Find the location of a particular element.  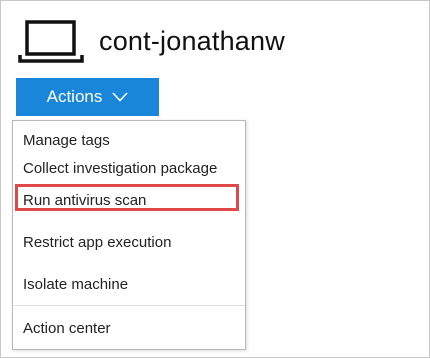

menu-item-isolate-machine: Isolate machine is located at coordinates (75, 284).